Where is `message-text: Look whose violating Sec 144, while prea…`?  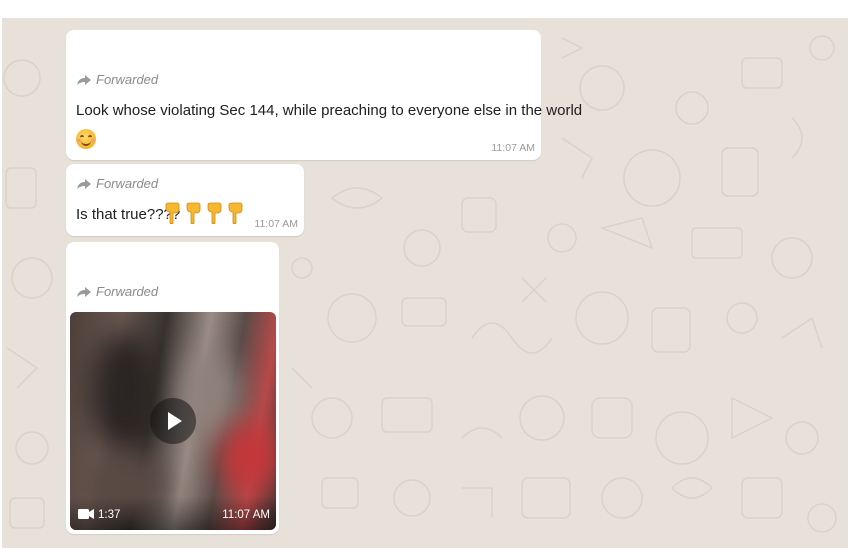 message-text: Look whose violating Sec 144, while prea… is located at coordinates (329, 110).